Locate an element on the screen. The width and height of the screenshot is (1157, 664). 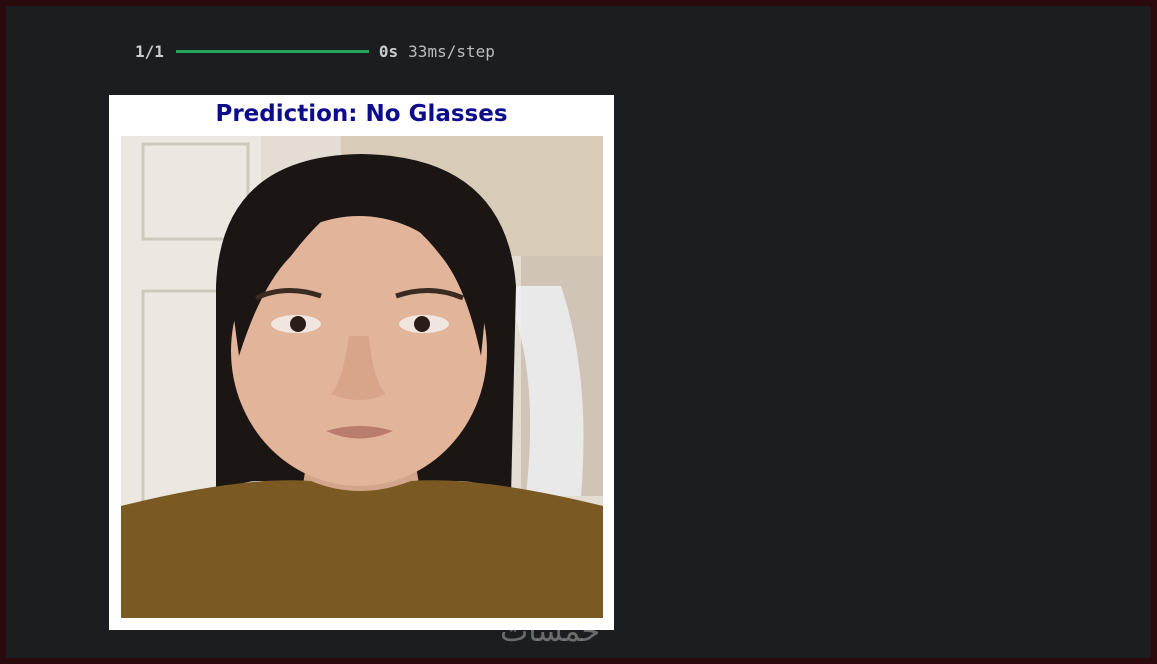
step-rate: 33ms/step is located at coordinates (451, 51).